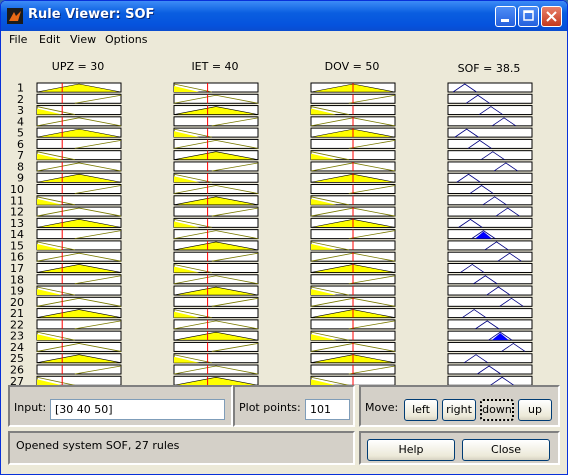  Describe the element at coordinates (83, 39) in the screenshot. I see `menu-view: View` at that location.